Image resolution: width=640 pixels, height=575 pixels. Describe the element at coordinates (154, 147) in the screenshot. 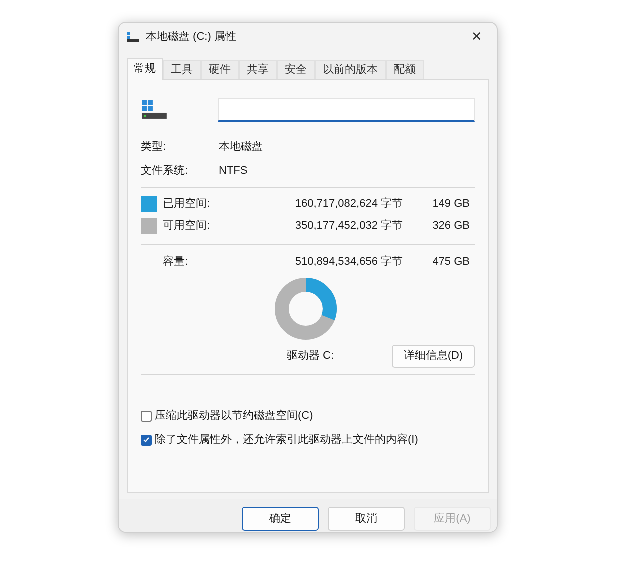

I see `info-label: 类型:` at that location.